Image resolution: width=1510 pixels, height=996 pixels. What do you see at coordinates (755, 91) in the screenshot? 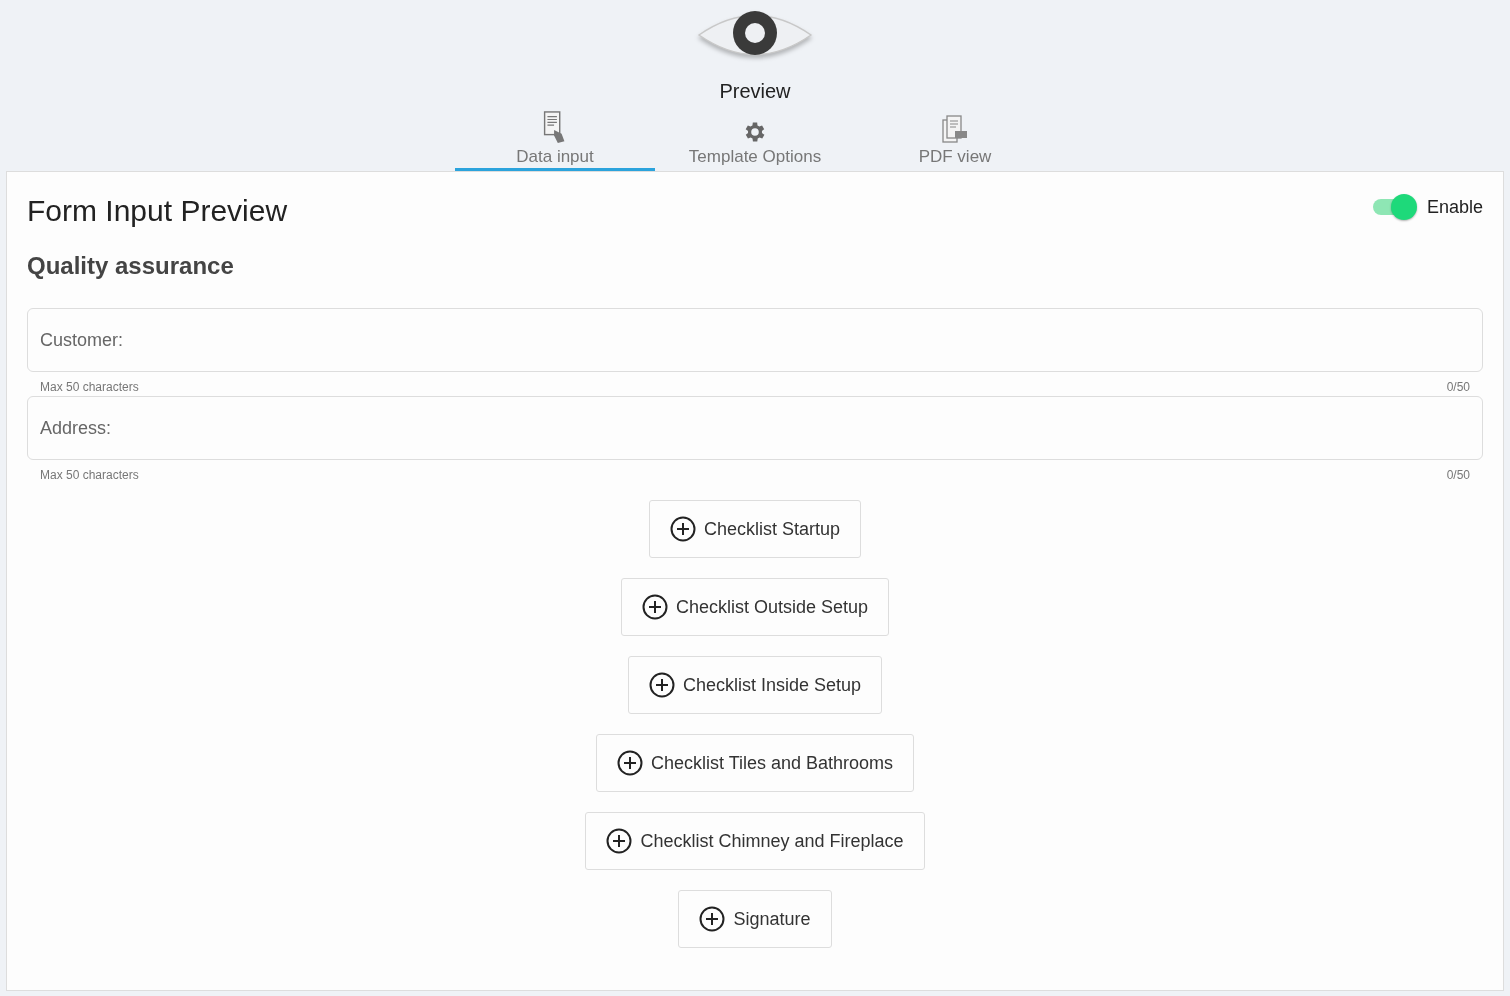
I see `page-title: Preview` at bounding box center [755, 91].